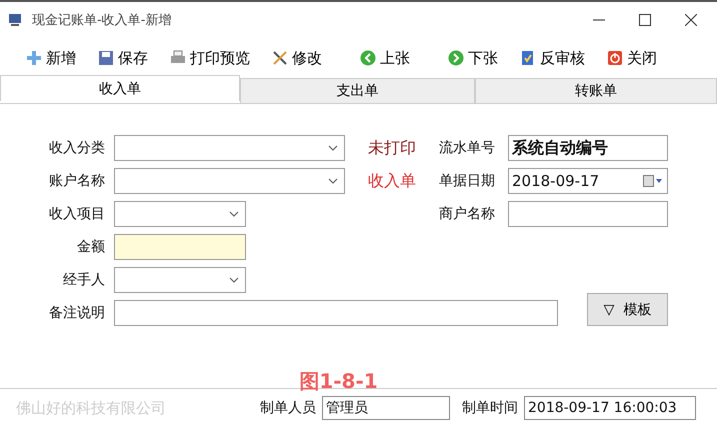 The width and height of the screenshot is (717, 435). Describe the element at coordinates (385, 58) in the screenshot. I see `toolbar-button: 上张` at that location.